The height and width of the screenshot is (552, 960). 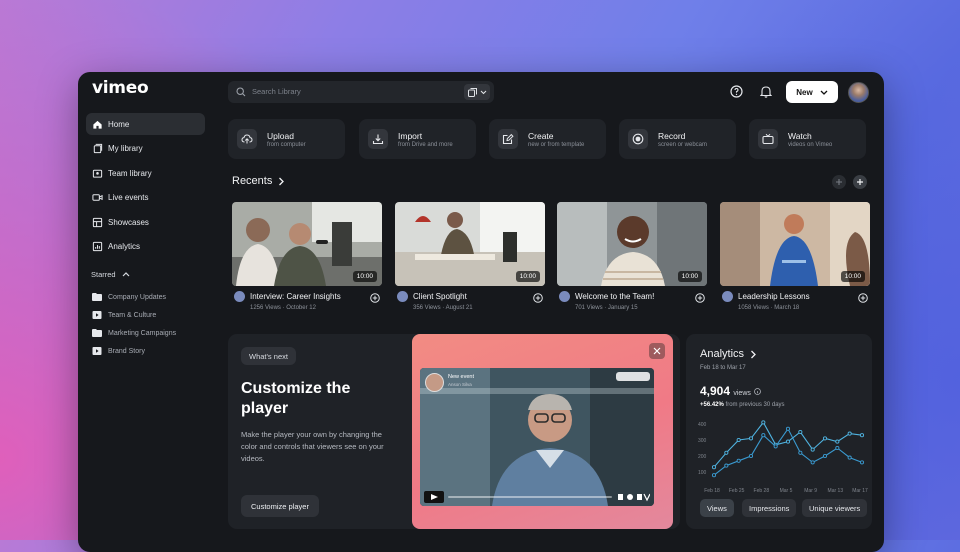 What do you see at coordinates (145, 124) in the screenshot?
I see `sidebar-item-home: Home` at bounding box center [145, 124].